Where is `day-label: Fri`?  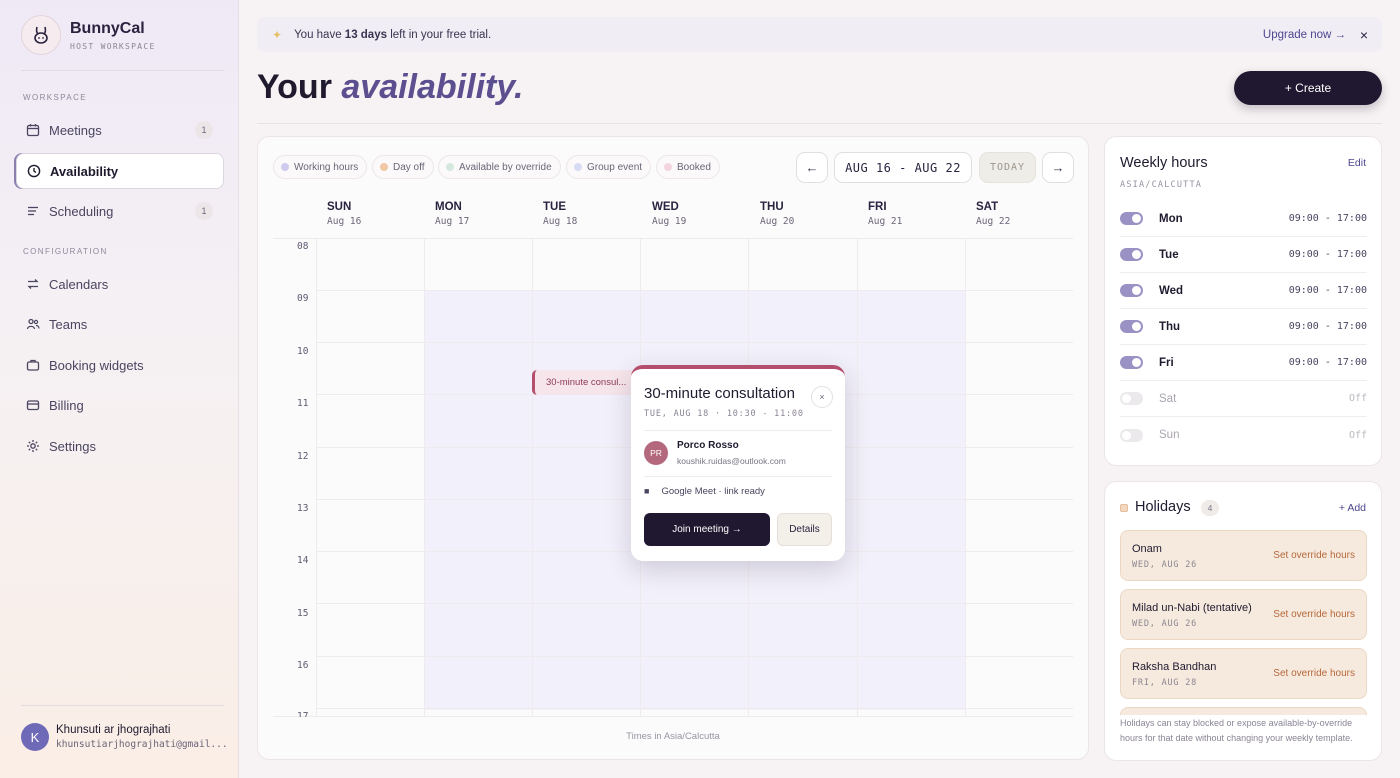 day-label: Fri is located at coordinates (1166, 362).